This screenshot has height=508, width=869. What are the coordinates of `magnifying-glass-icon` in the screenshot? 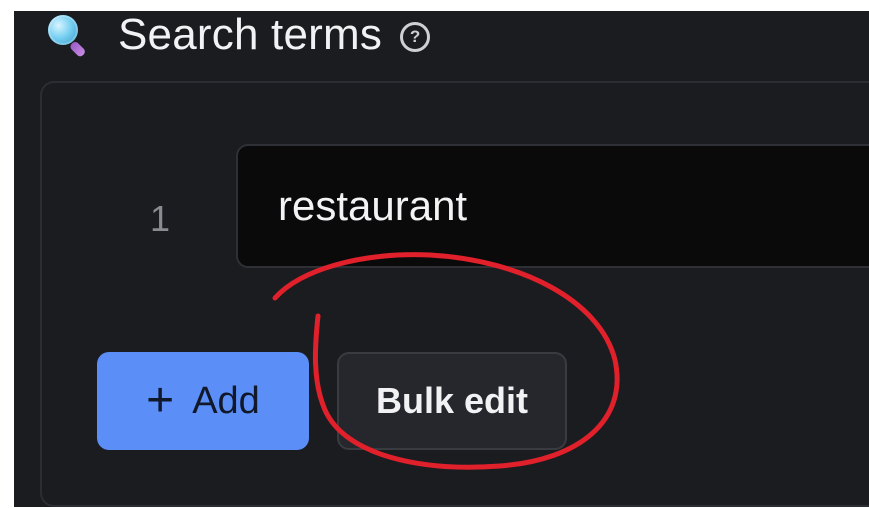 It's located at (68, 35).